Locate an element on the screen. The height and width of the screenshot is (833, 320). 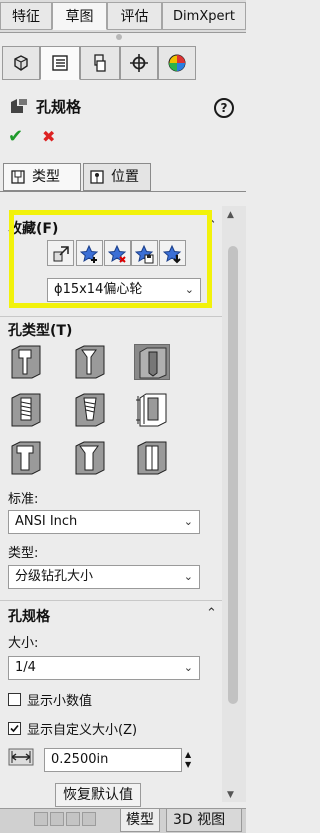
favorites-highlight-frame is located at coordinates (110, 259).